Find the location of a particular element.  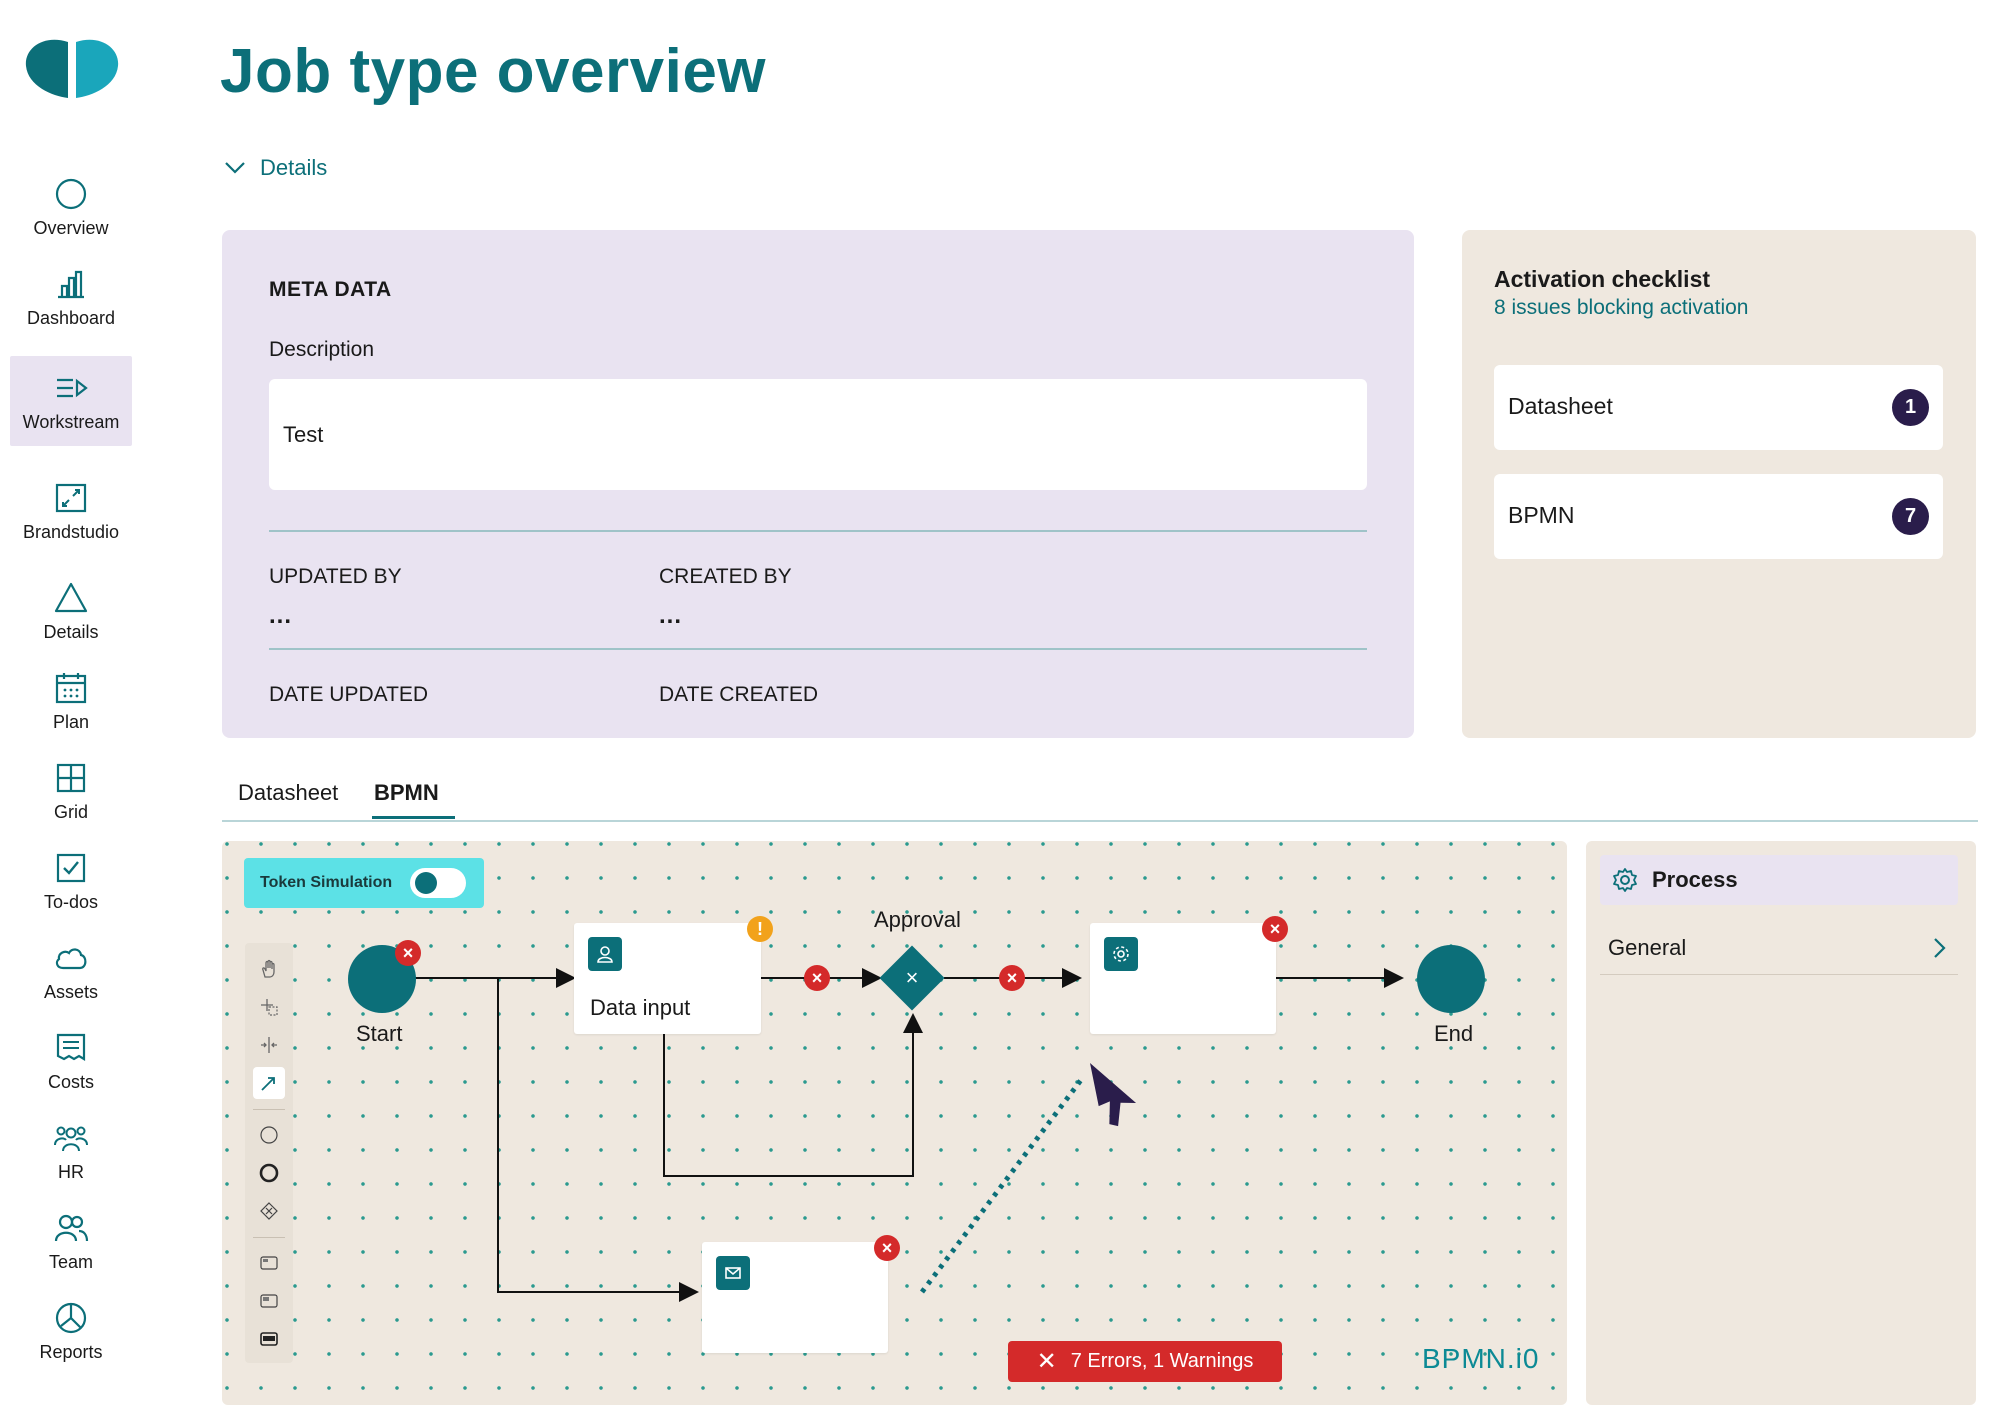

checklist-subtitle: 8 issues blocking activation is located at coordinates (1621, 307).